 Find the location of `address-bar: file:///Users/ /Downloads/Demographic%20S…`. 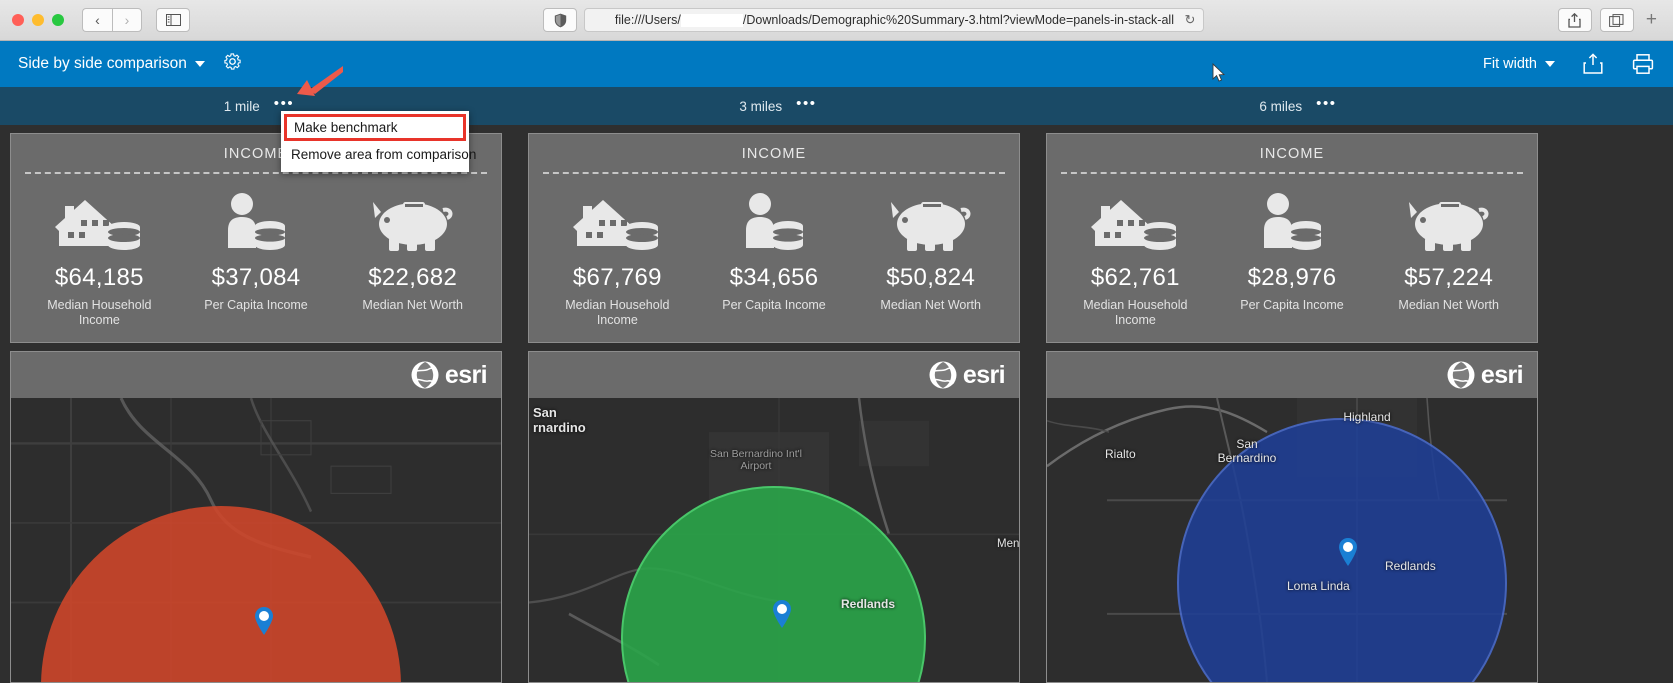

address-bar: file:///Users/ /Downloads/Demographic%20S… is located at coordinates (894, 20).